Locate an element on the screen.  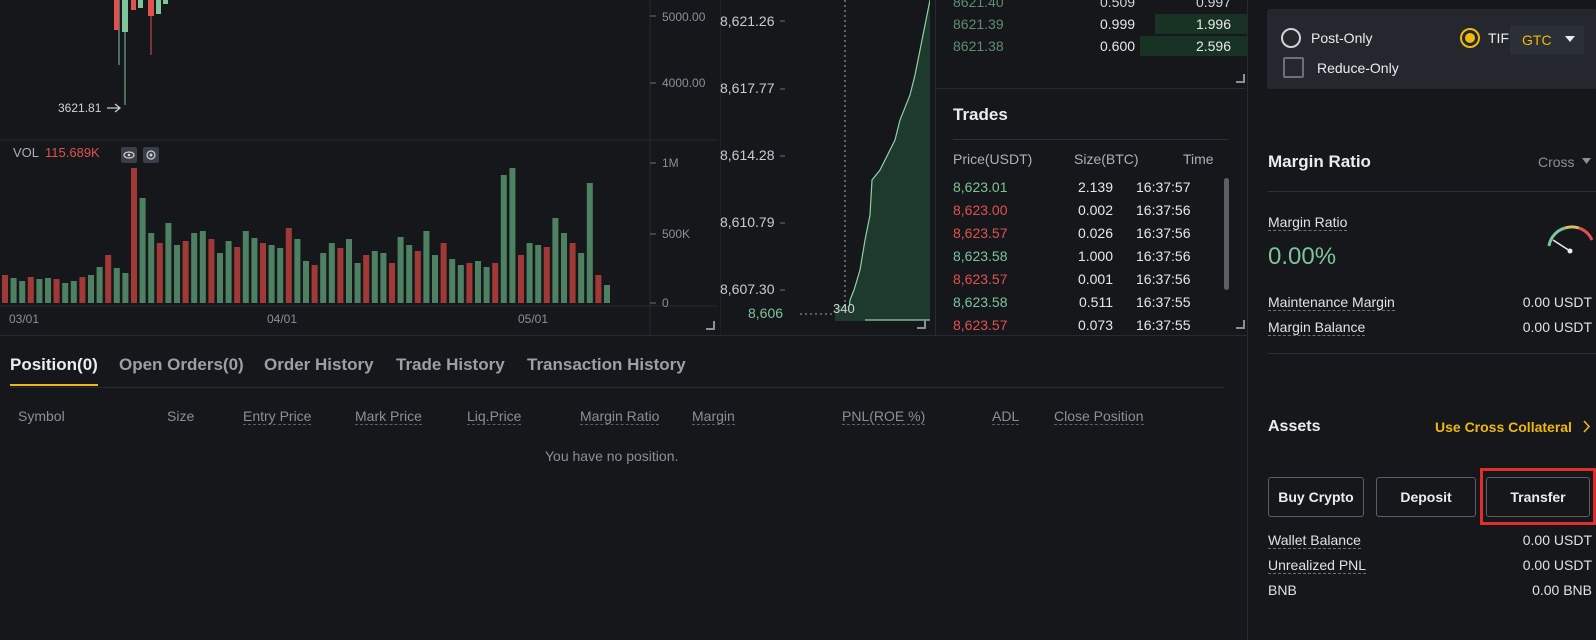
orderbook-row: 8621.38 0.600 2.596 is located at coordinates (1092, 46).